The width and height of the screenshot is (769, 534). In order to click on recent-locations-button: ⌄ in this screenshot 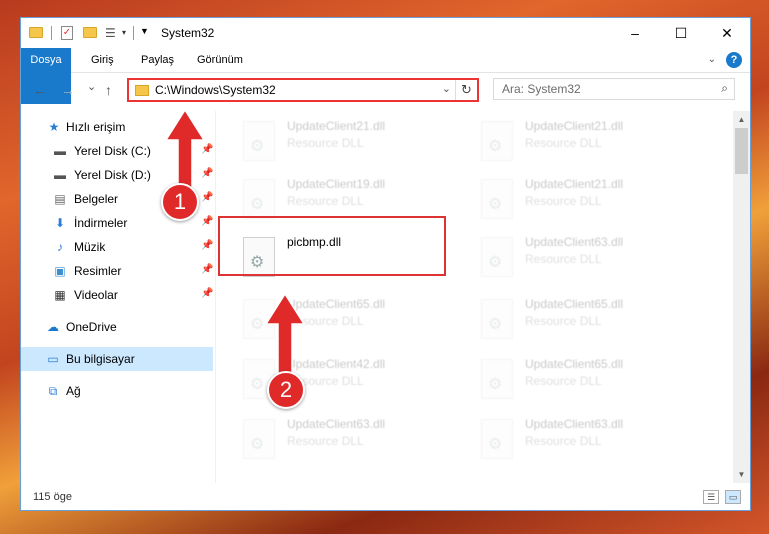, I will do `click(91, 86)`.